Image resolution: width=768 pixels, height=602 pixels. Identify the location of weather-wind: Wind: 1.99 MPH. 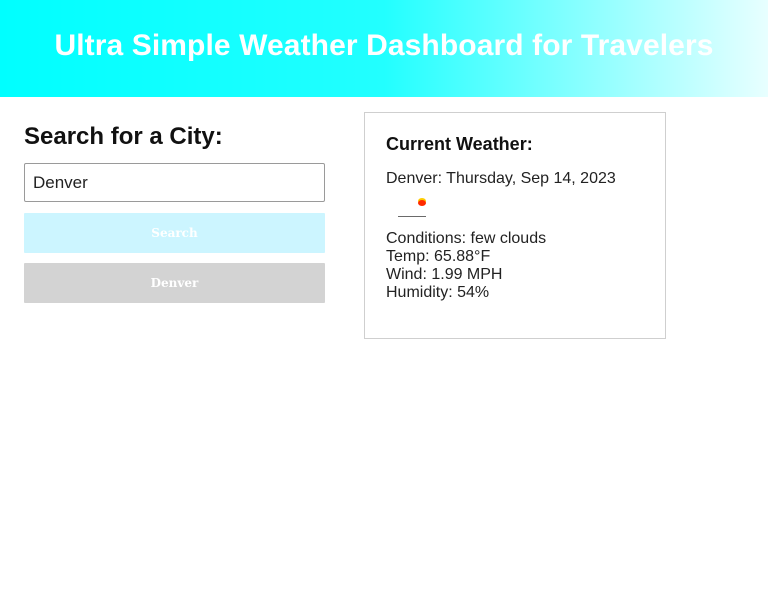
(444, 274).